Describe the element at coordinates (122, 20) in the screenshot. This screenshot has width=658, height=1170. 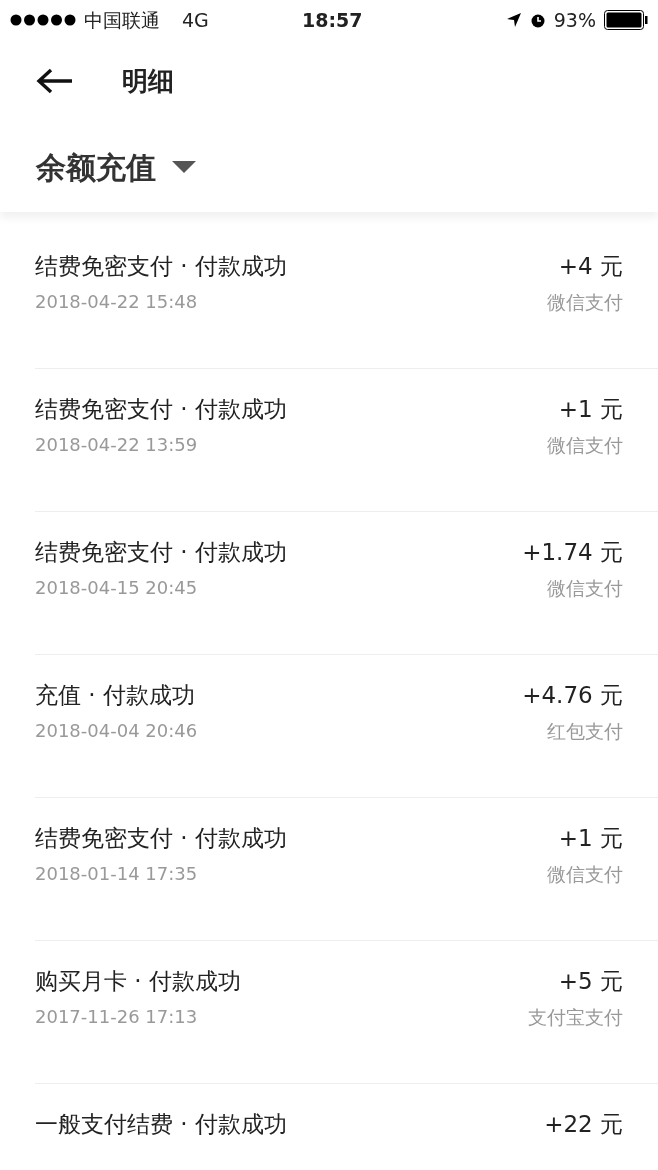
I see `carrier-name: 中国联通` at that location.